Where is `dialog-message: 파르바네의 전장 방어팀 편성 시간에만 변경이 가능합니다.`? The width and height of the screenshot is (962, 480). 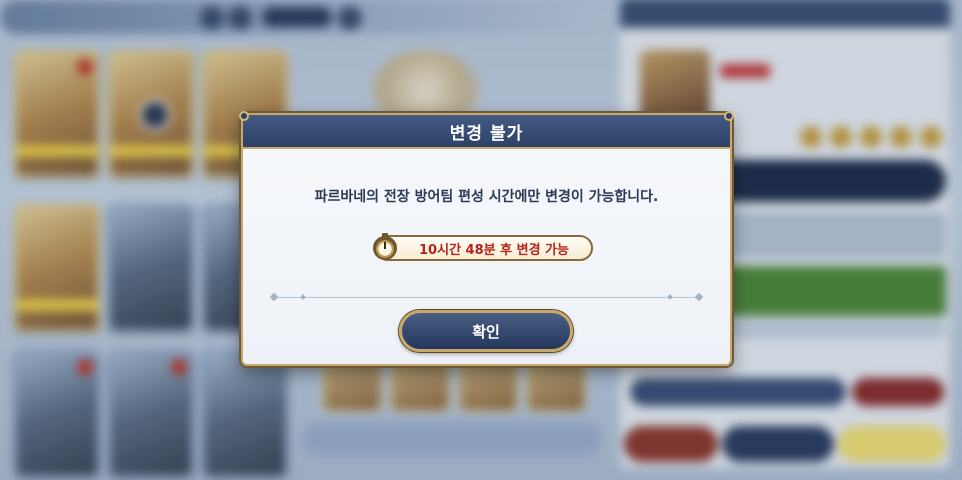
dialog-message: 파르바네의 전장 방어팀 편성 시간에만 변경이 가능합니다. is located at coordinates (486, 197).